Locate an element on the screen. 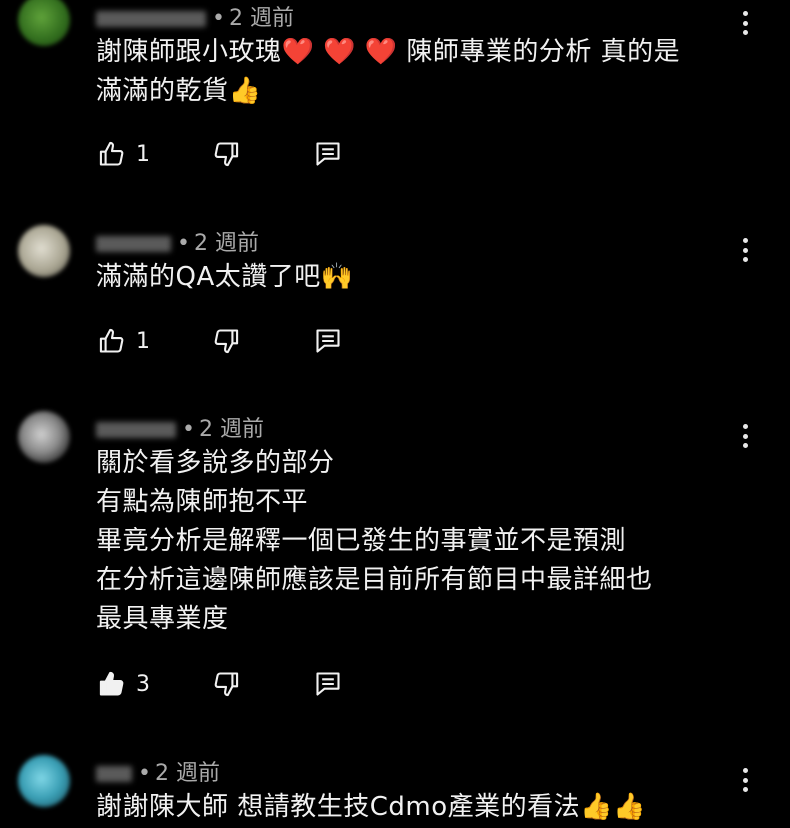 The height and width of the screenshot is (828, 790). comment-text: 滿滿的QA太讚了吧🙌 is located at coordinates (225, 277).